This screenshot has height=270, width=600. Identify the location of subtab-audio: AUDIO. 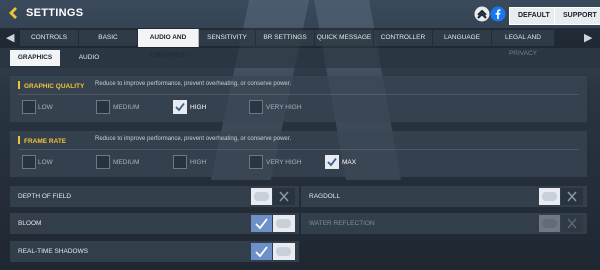
(89, 58).